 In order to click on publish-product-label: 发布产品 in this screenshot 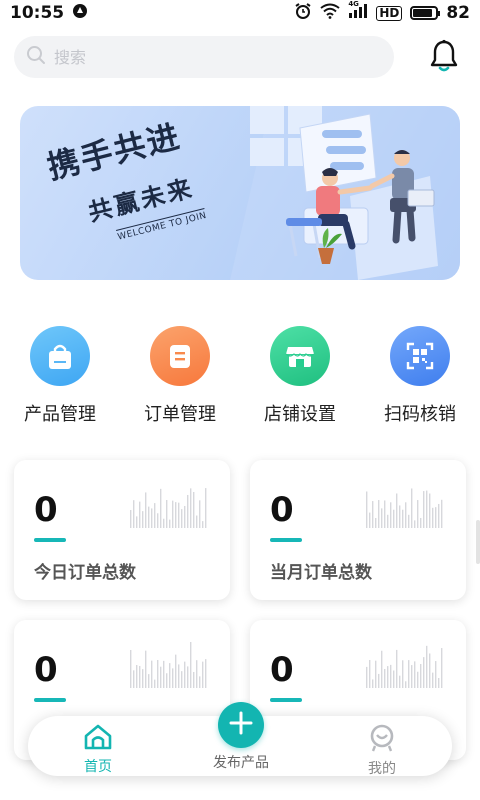, I will do `click(241, 763)`.